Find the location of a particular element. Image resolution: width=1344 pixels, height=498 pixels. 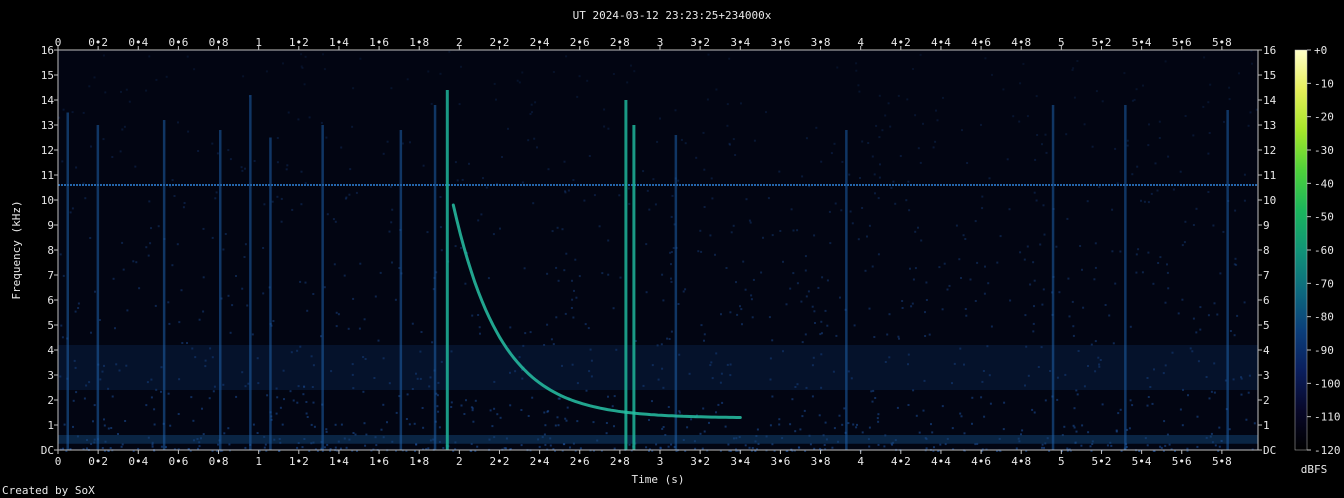

x-tick-label-top: 0•2 is located at coordinates (98, 42).